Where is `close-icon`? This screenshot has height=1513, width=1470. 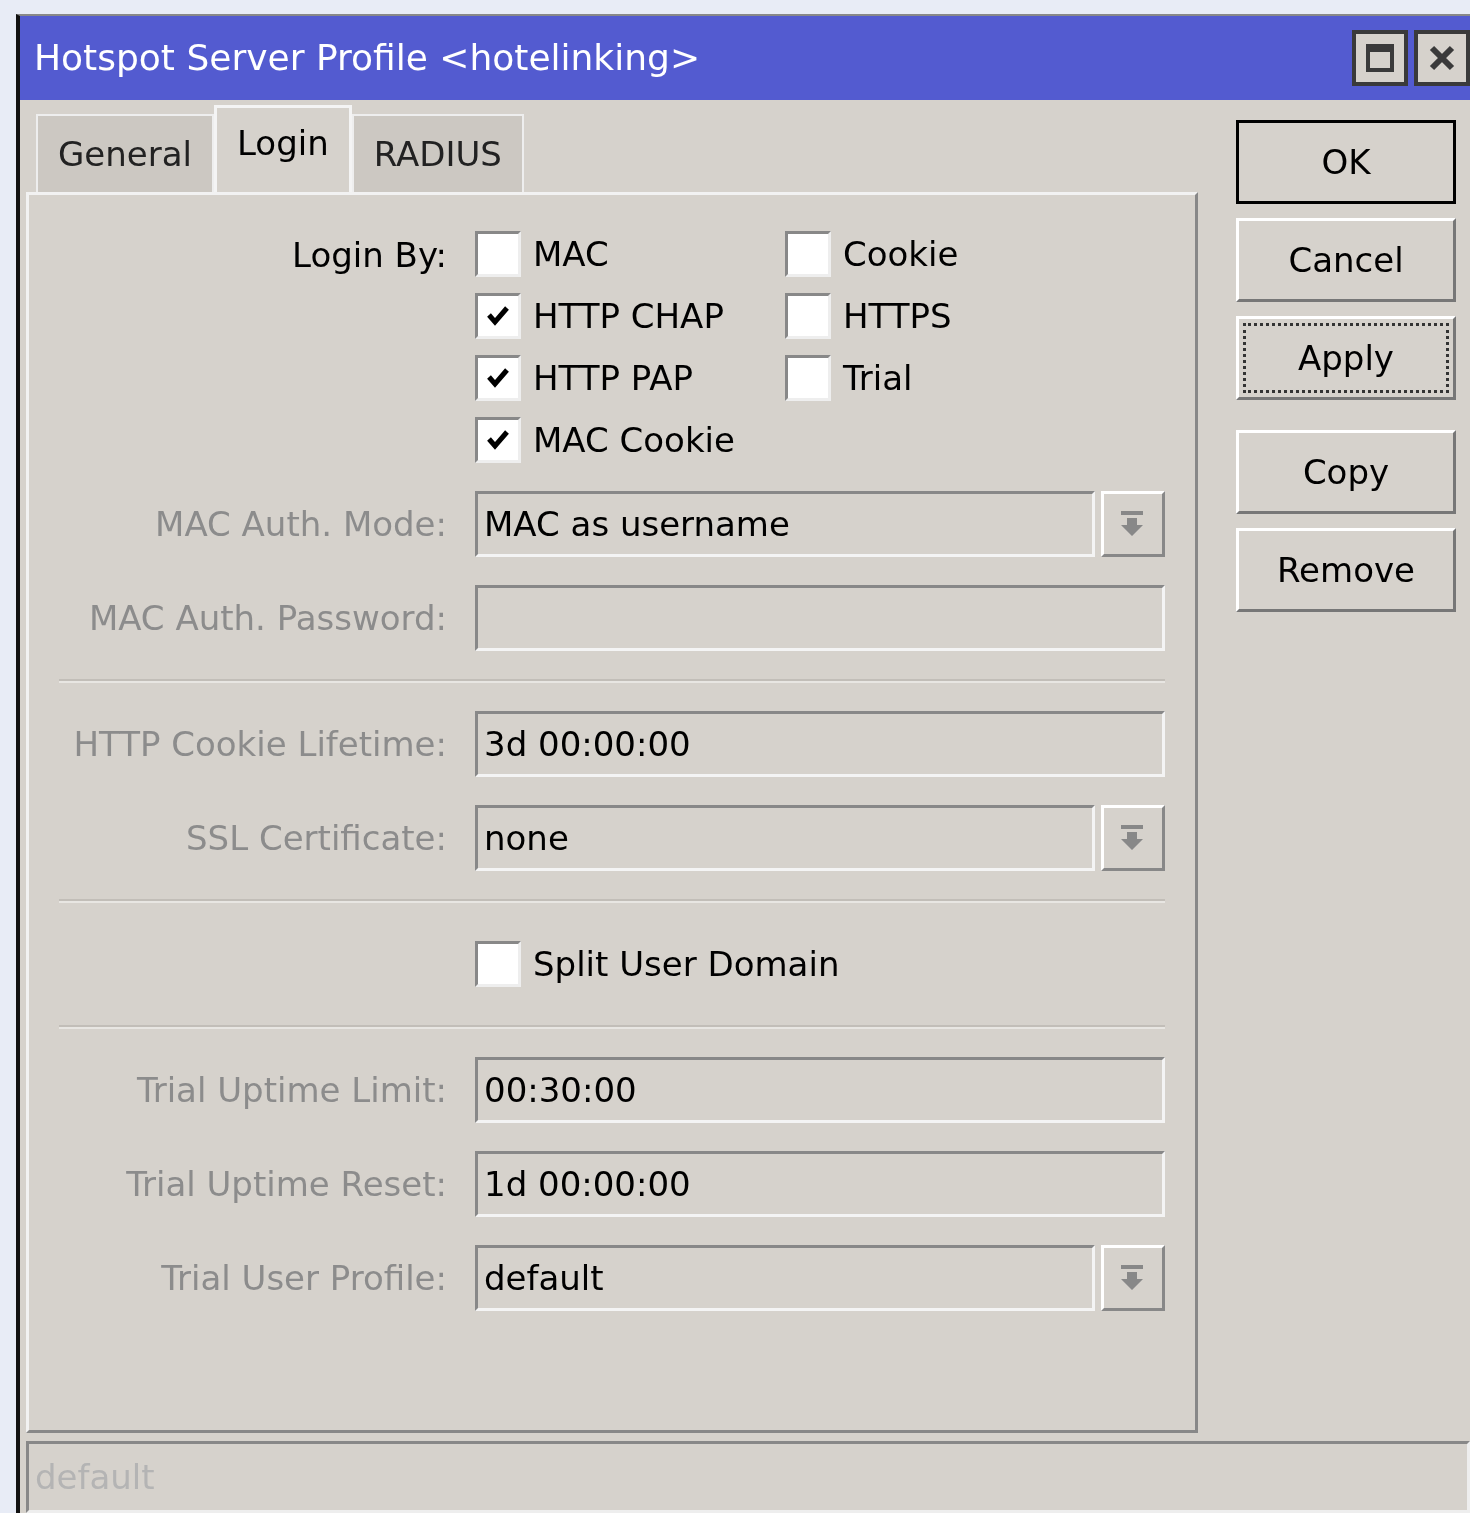 close-icon is located at coordinates (1442, 57).